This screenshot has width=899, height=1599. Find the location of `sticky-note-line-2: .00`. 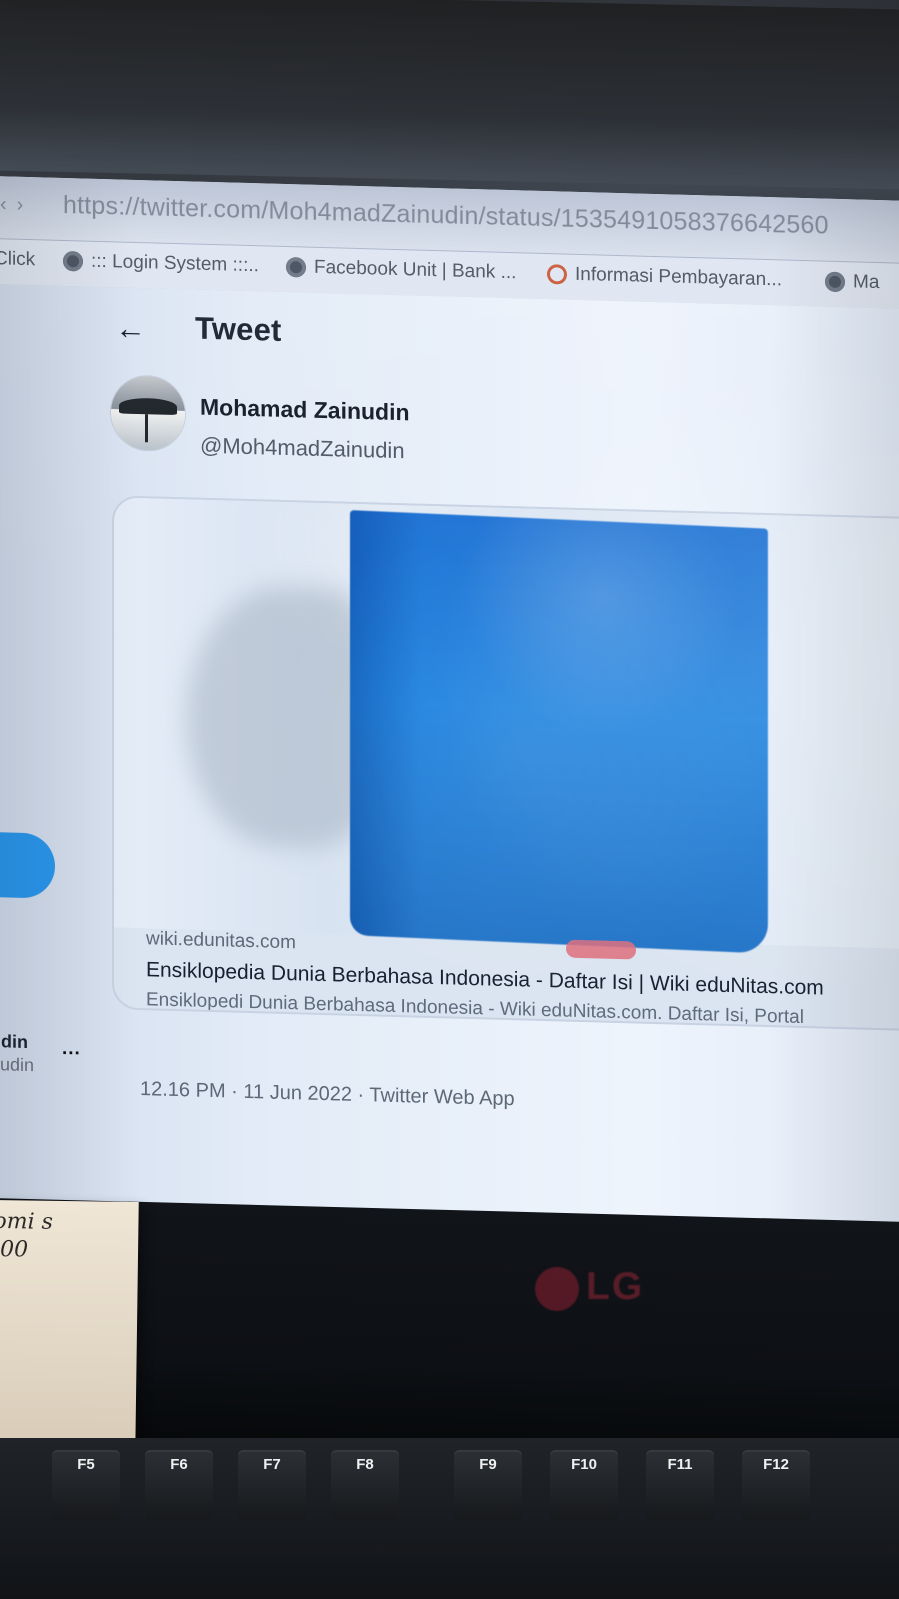

sticky-note-line-2: .00 is located at coordinates (14, 1249).